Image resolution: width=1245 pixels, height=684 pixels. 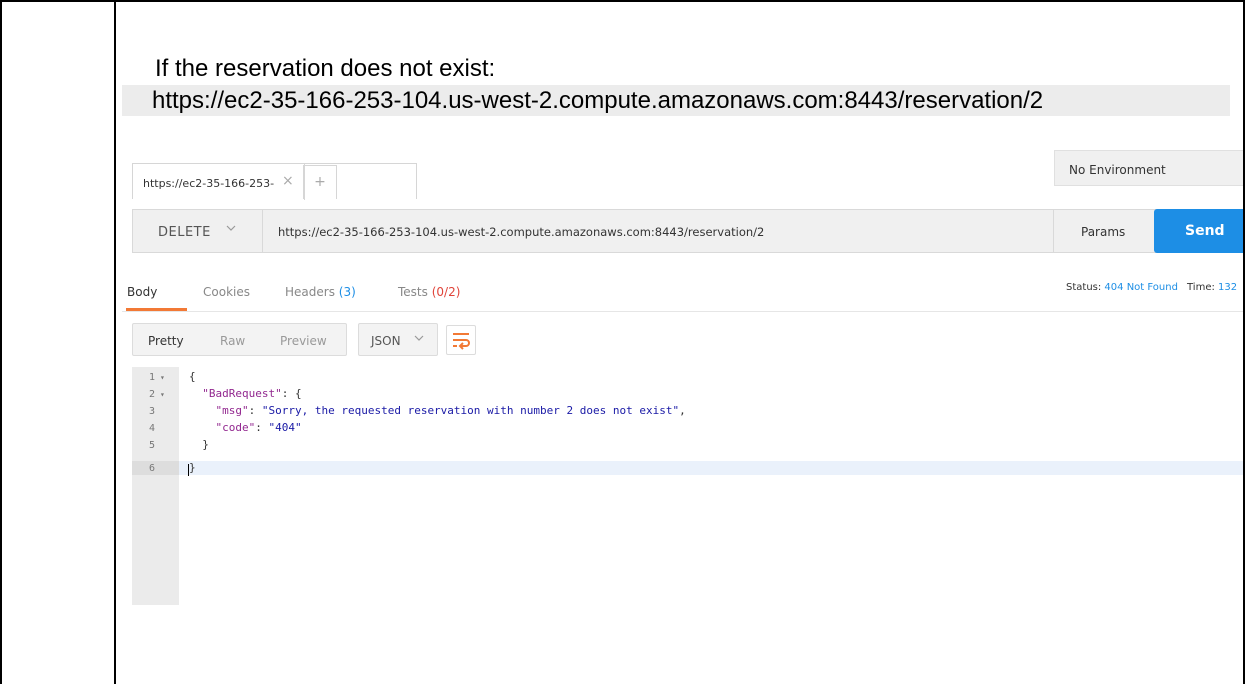 I want to click on close-icon: ×, so click(x=288, y=181).